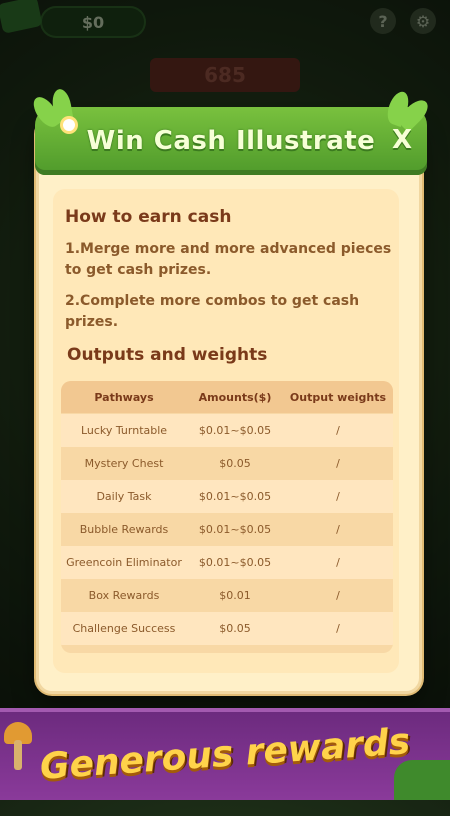 This screenshot has width=450, height=816. What do you see at coordinates (231, 141) in the screenshot?
I see `modal-title: Win Cash Illustrate` at bounding box center [231, 141].